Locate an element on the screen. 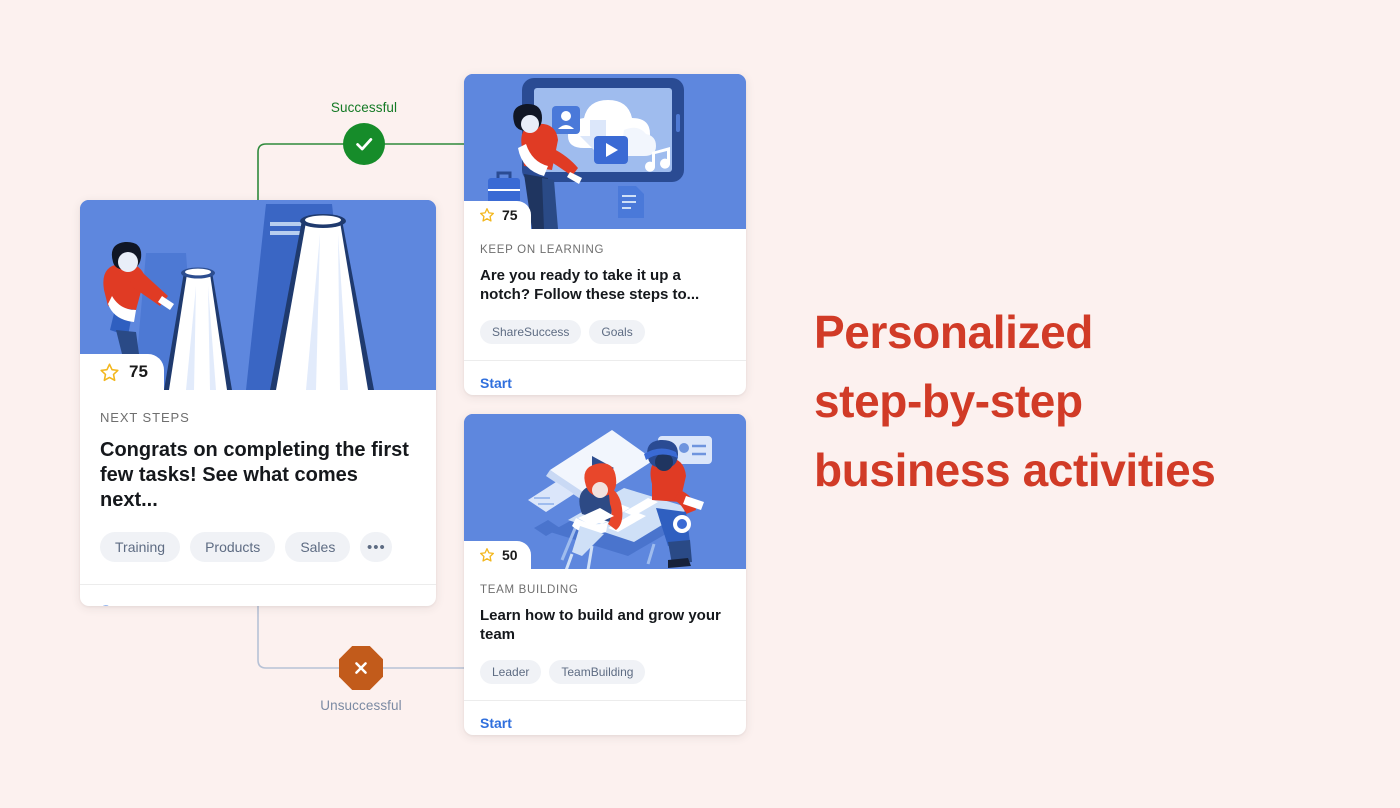  card-hero-team-building: 50 is located at coordinates (605, 491).